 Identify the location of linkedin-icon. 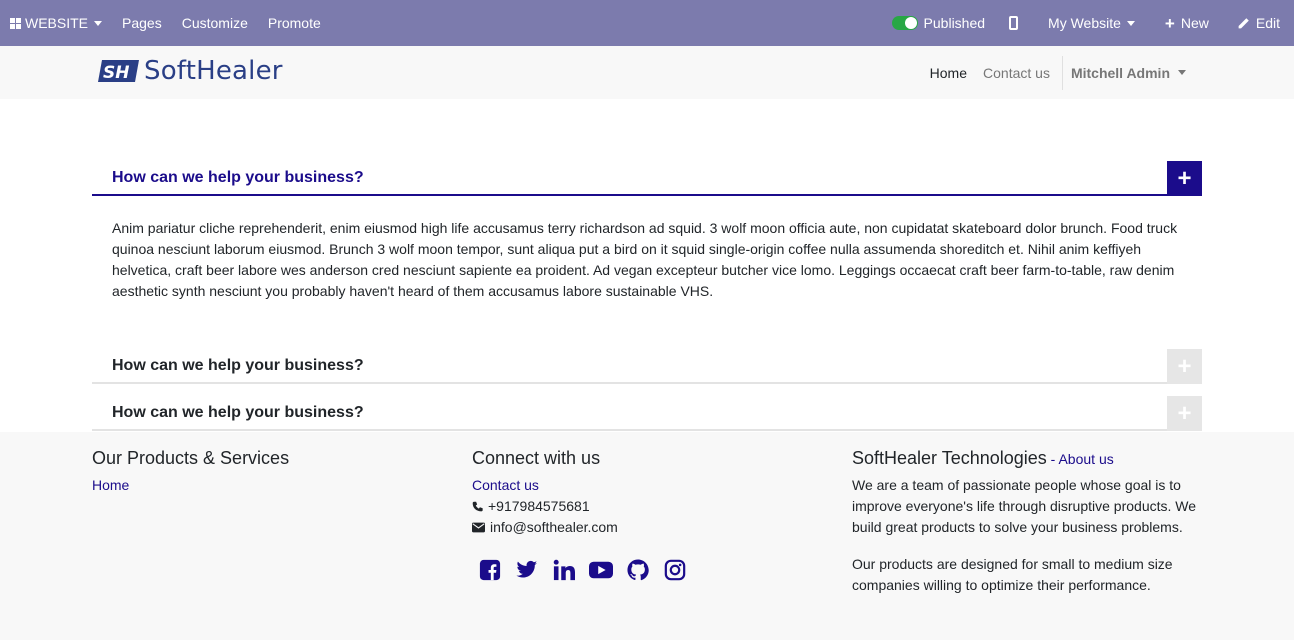
(564, 570).